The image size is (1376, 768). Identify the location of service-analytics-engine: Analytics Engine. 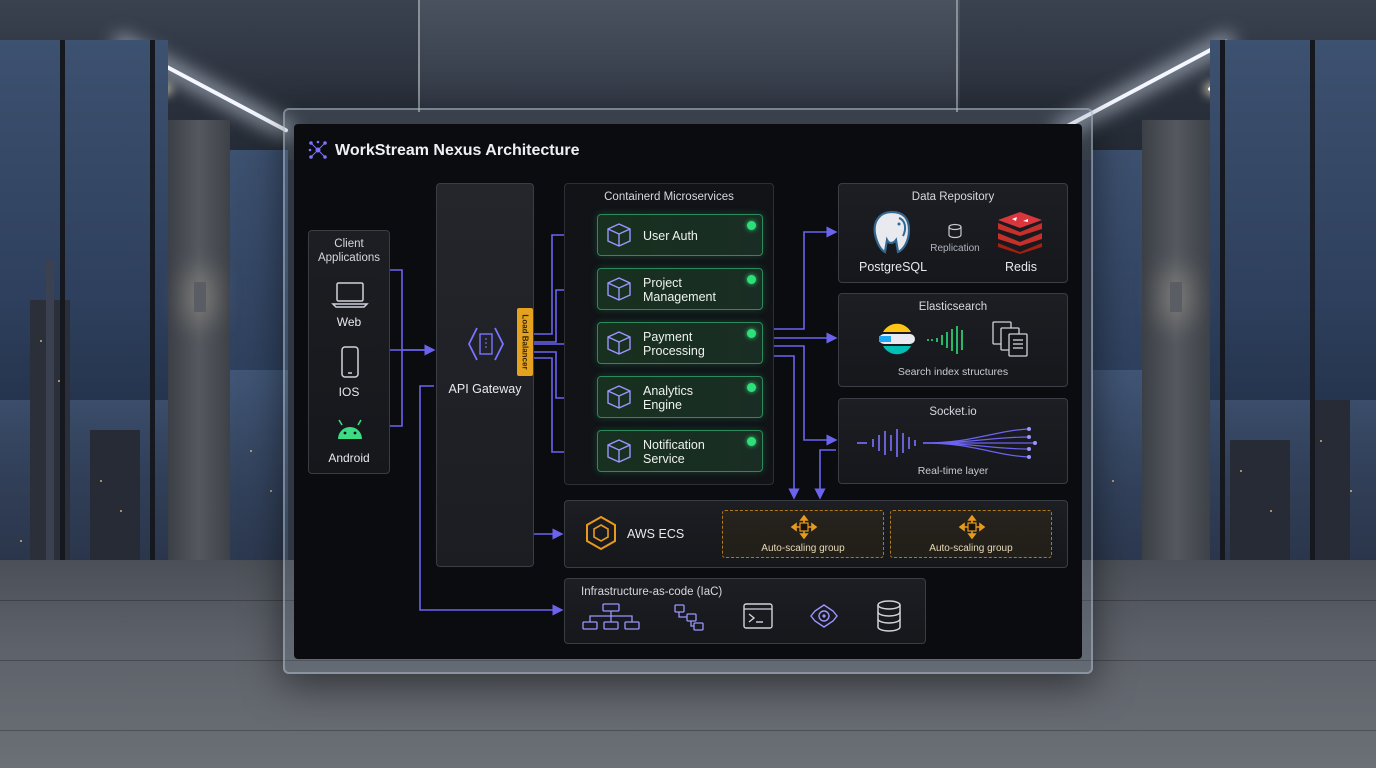
(680, 397).